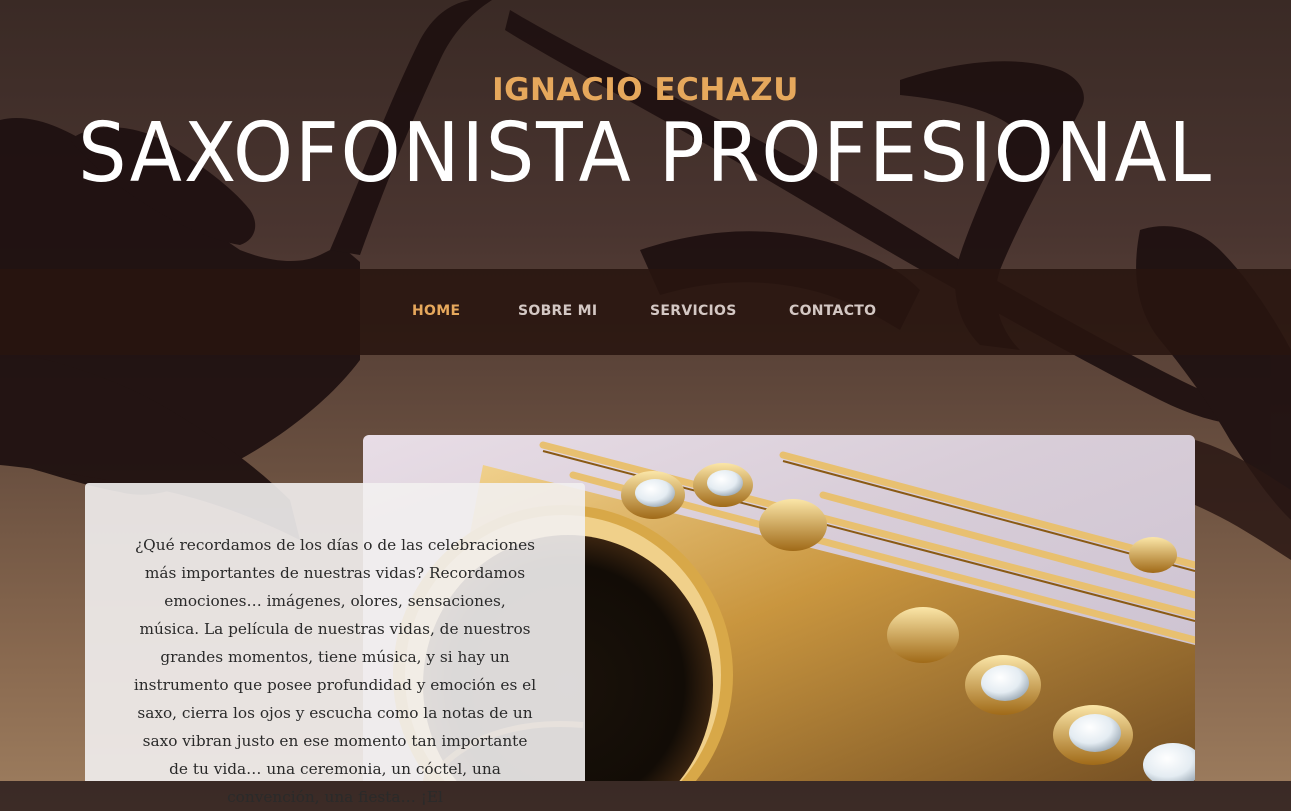  I want to click on site-tagline: SAXOFONISTA PROFESIONAL, so click(645, 153).